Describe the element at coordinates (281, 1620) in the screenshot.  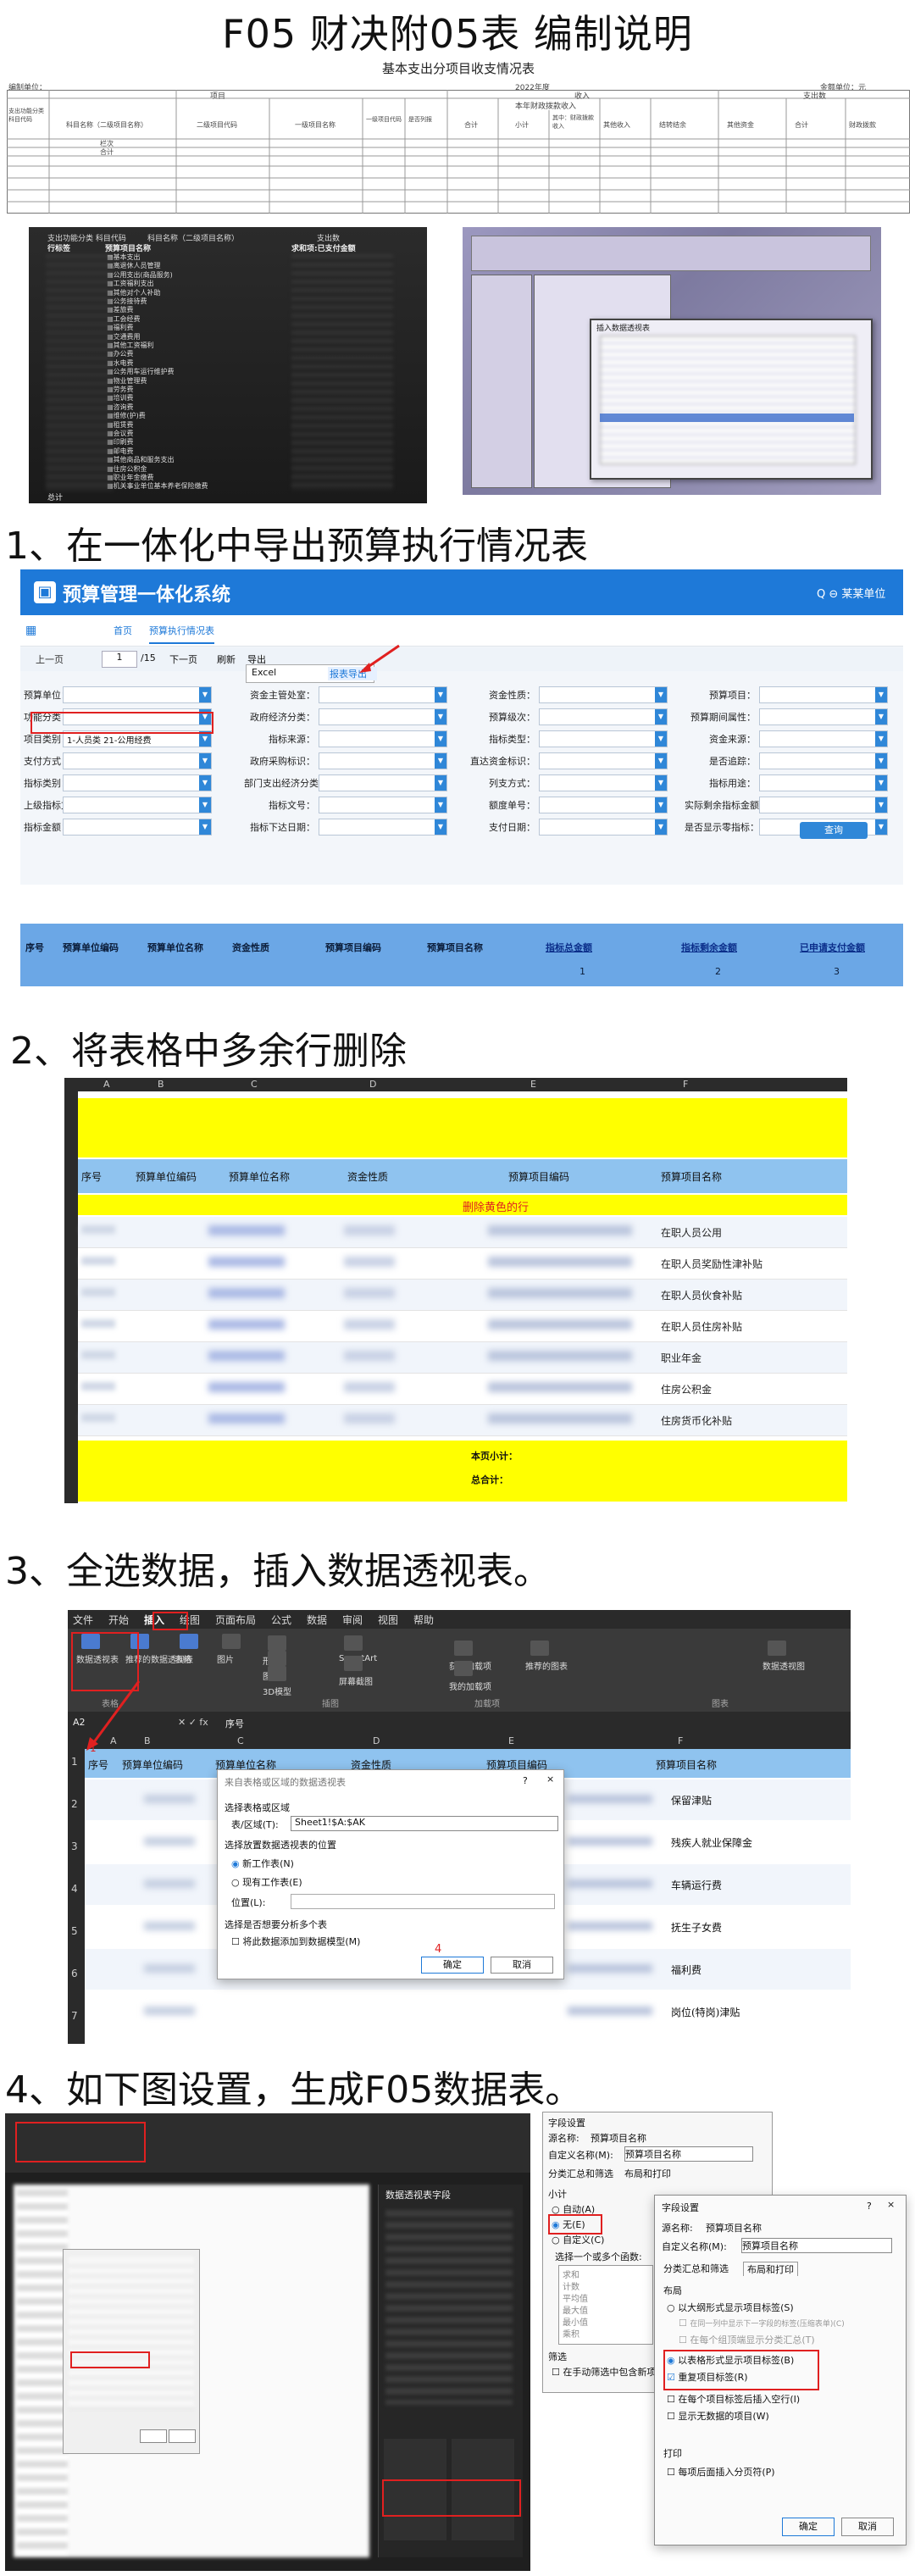
I see `ribbon-tab: 公式` at that location.